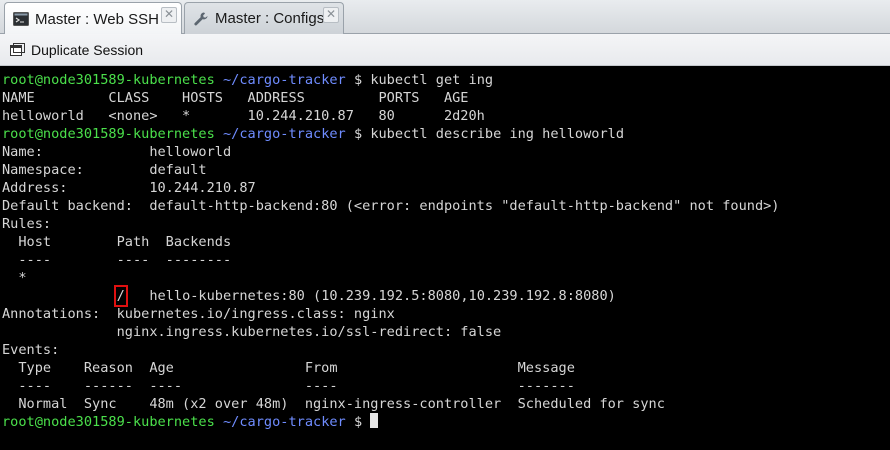 The width and height of the screenshot is (890, 450). What do you see at coordinates (445, 17) in the screenshot?
I see `tab-bar: Master : Web SSH ✕ Master : Configs ✕` at bounding box center [445, 17].